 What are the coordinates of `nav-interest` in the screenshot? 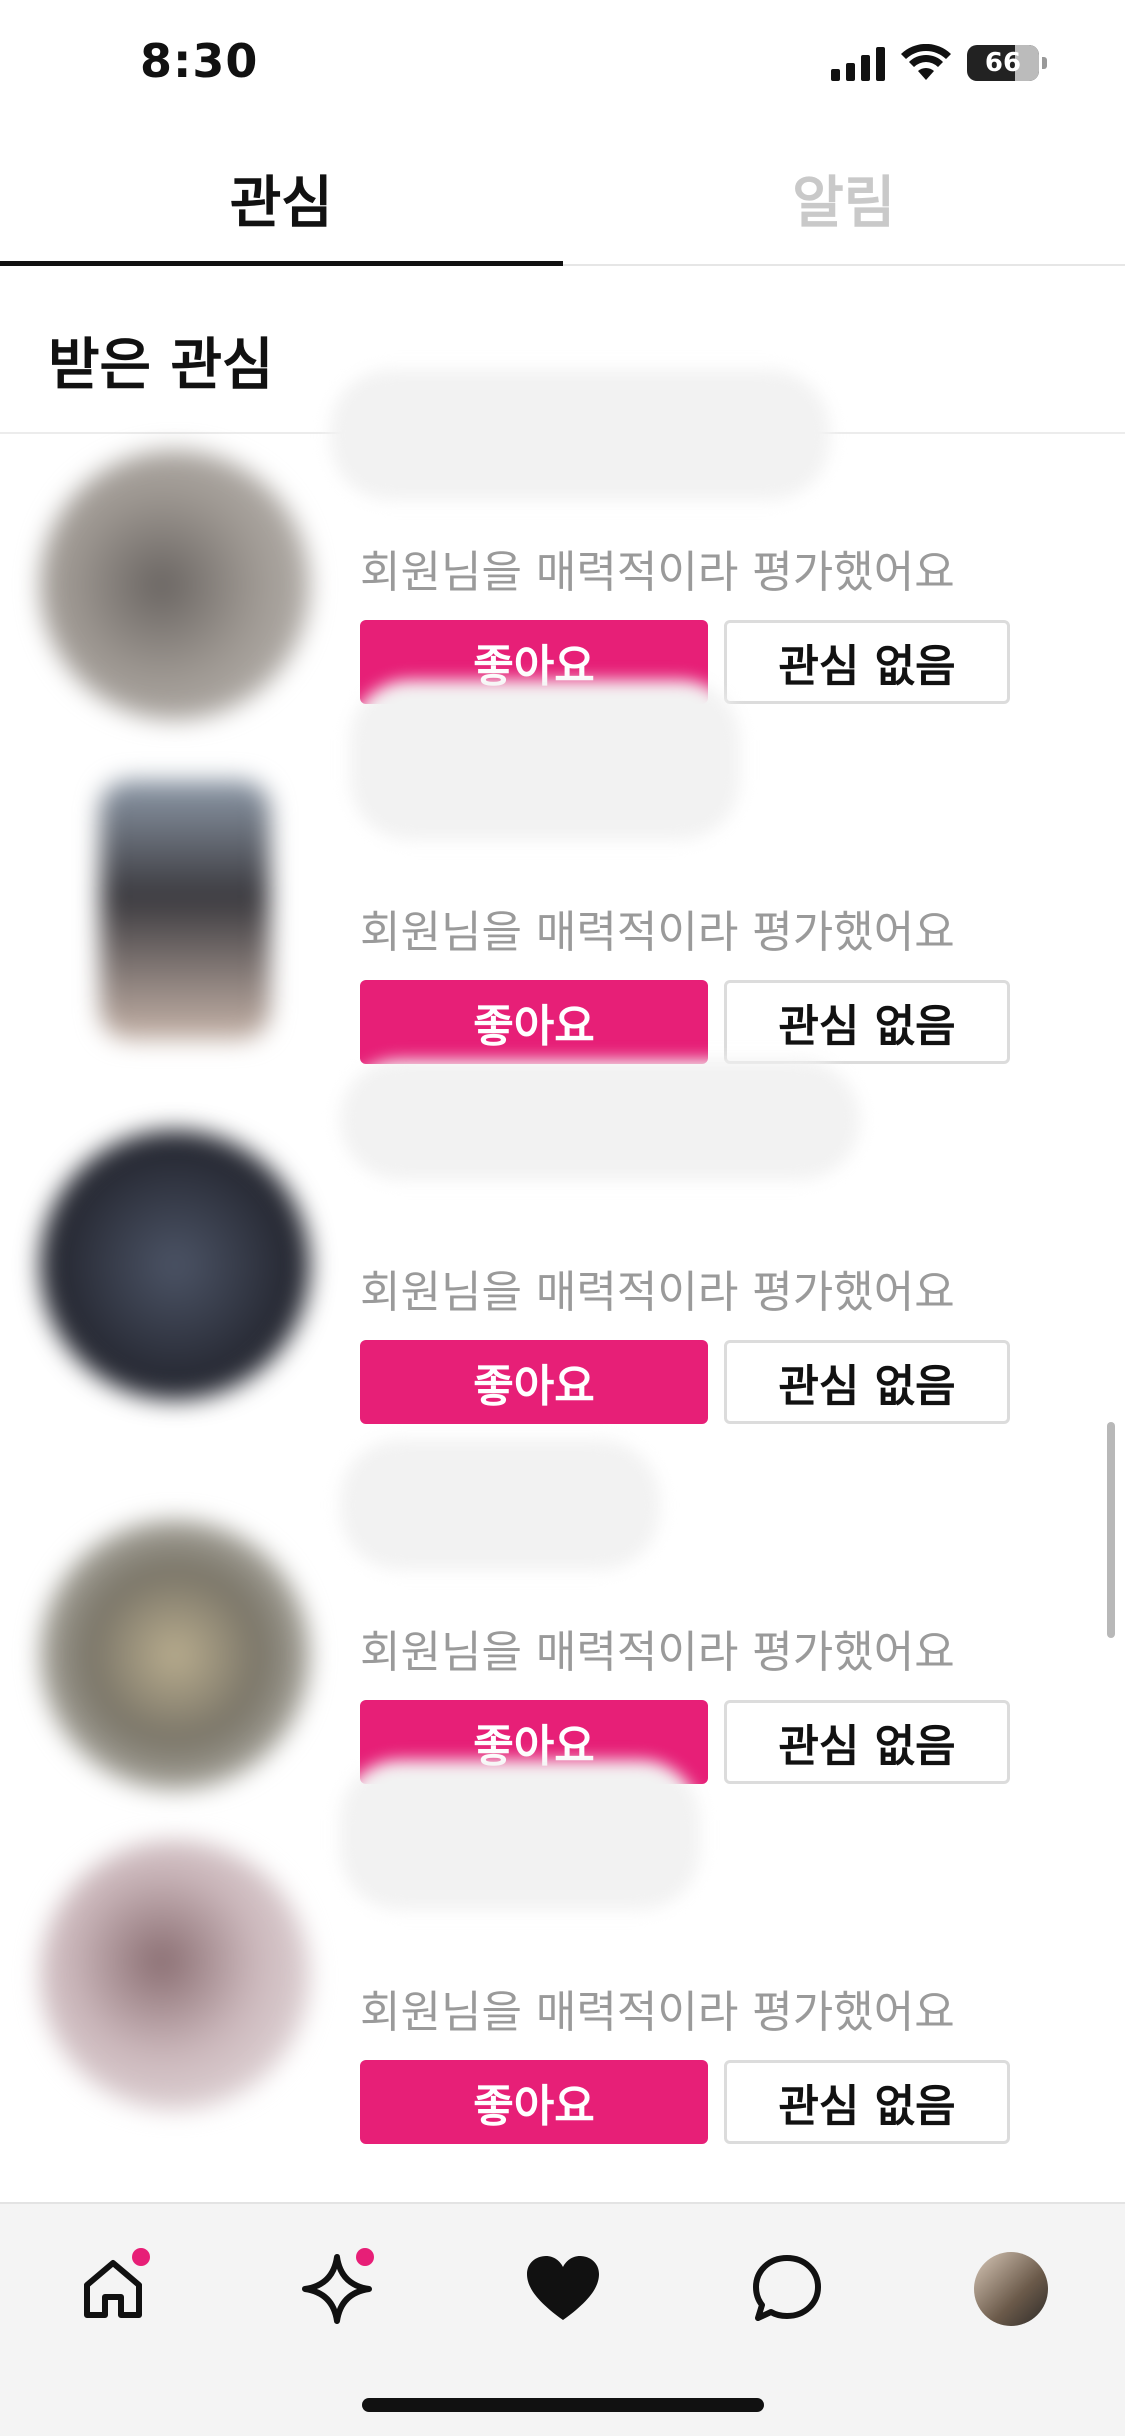 It's located at (563, 2289).